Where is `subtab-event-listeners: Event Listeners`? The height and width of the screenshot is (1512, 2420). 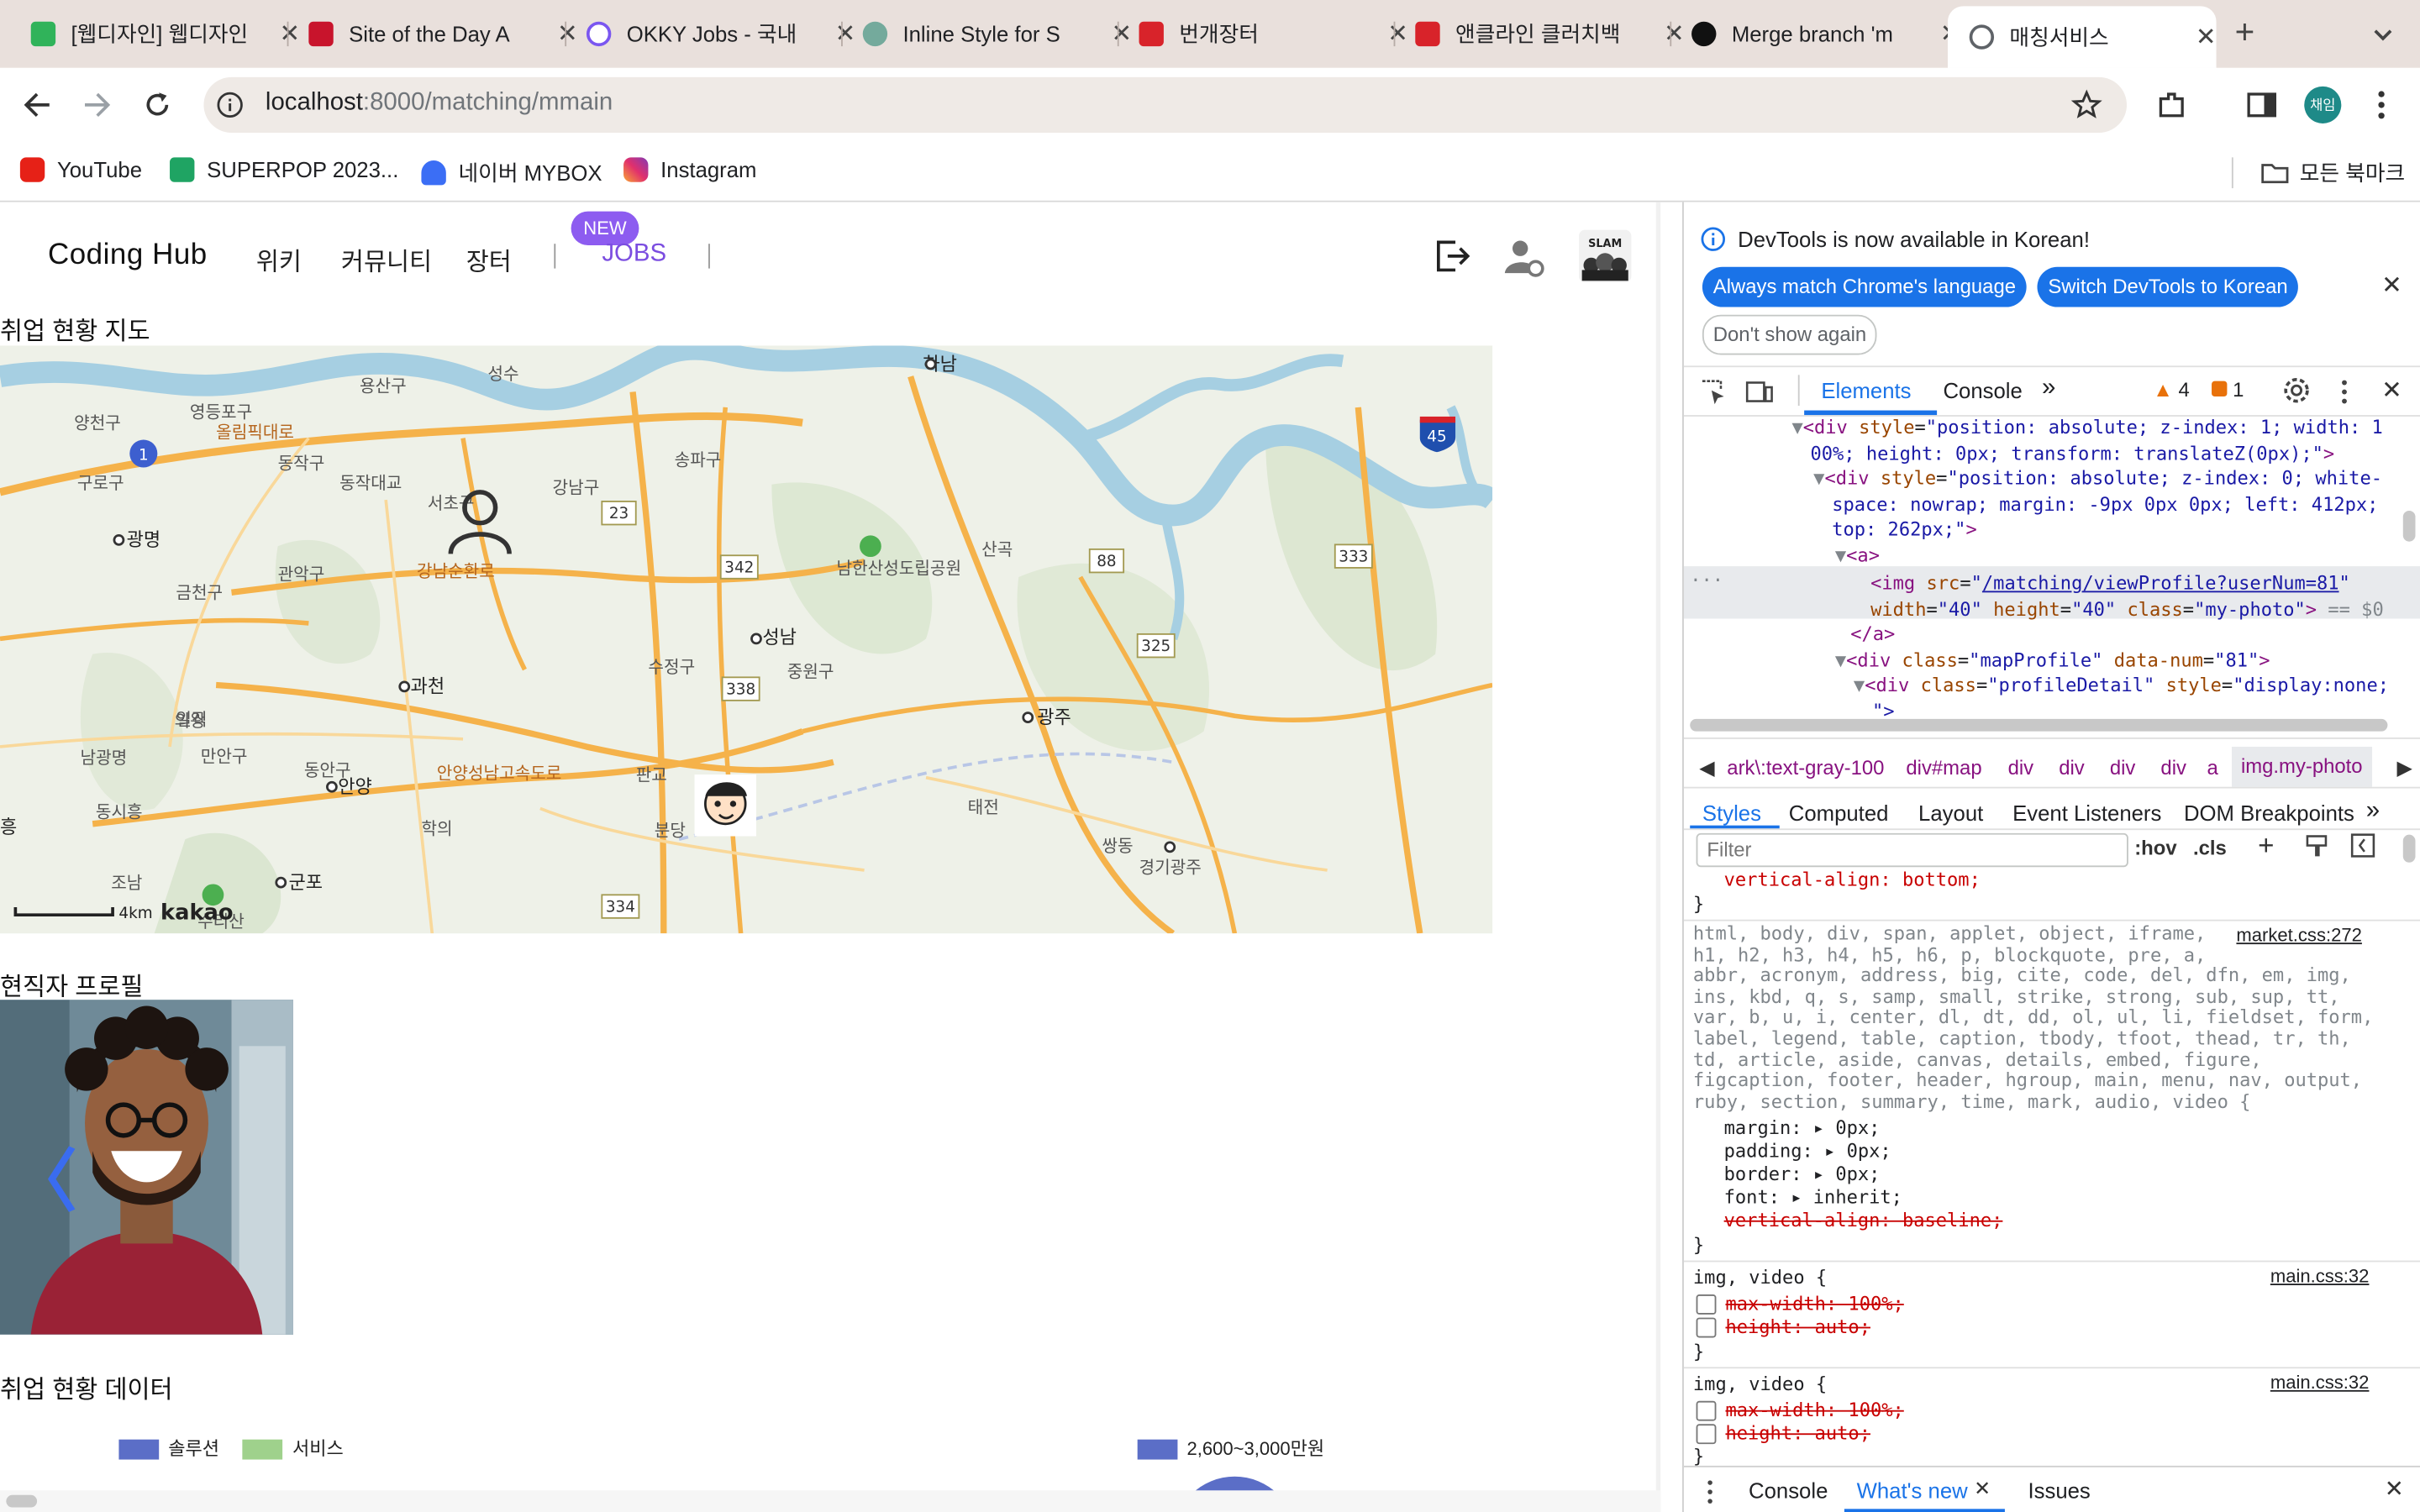
subtab-event-listeners: Event Listeners is located at coordinates (2086, 813).